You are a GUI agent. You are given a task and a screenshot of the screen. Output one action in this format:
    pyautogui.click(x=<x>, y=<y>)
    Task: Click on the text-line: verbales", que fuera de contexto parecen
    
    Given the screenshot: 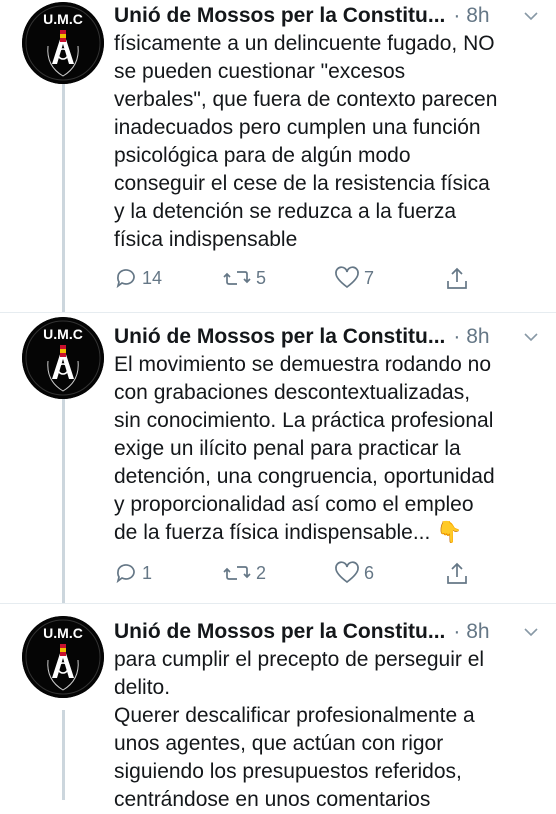 What is the action you would take?
    pyautogui.click(x=306, y=99)
    